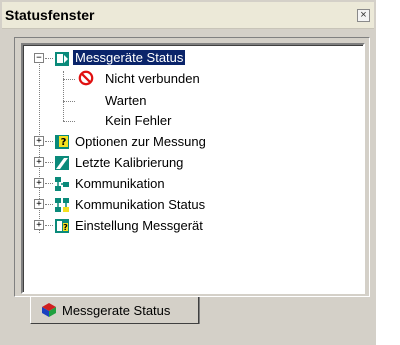 The image size is (400, 345). Describe the element at coordinates (39, 58) in the screenshot. I see `collapse-expander: −` at that location.